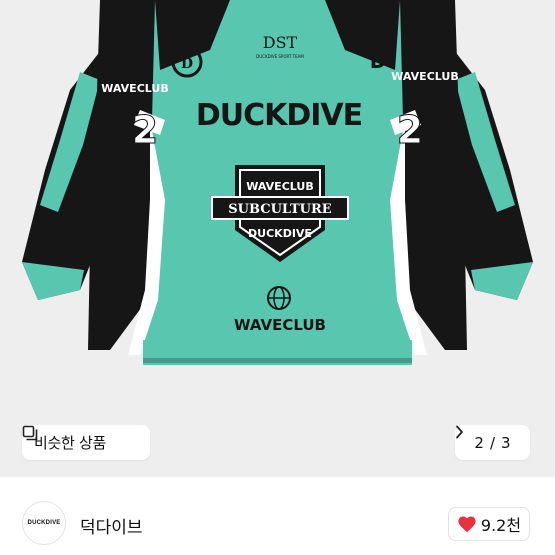  Describe the element at coordinates (145, 130) in the screenshot. I see `left-sleeve-number: 2` at that location.